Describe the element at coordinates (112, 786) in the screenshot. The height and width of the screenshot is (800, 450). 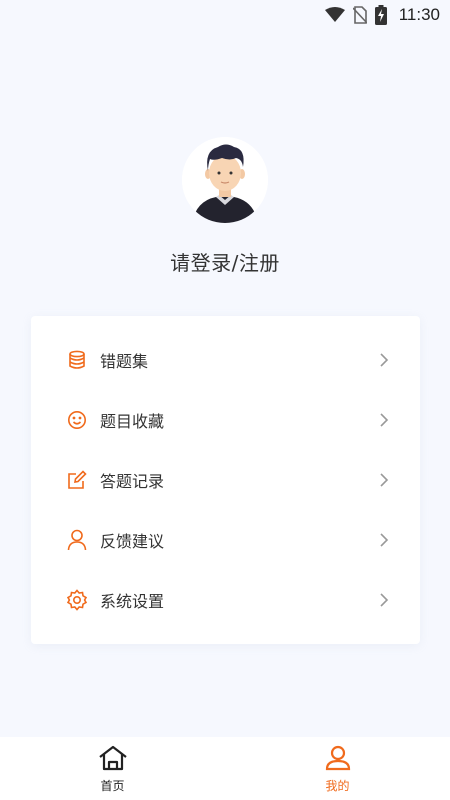
I see `tab-label: 首页` at that location.